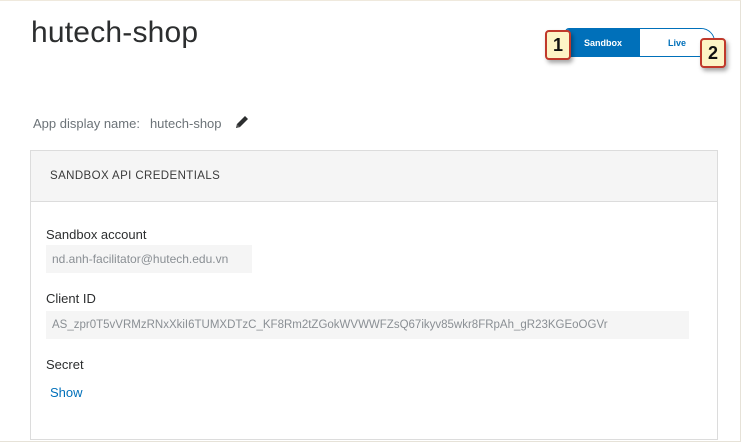 This screenshot has width=743, height=444. What do you see at coordinates (149, 259) in the screenshot?
I see `sandbox-account-value: nd.anh-facilitator@hutech.edu.vn` at bounding box center [149, 259].